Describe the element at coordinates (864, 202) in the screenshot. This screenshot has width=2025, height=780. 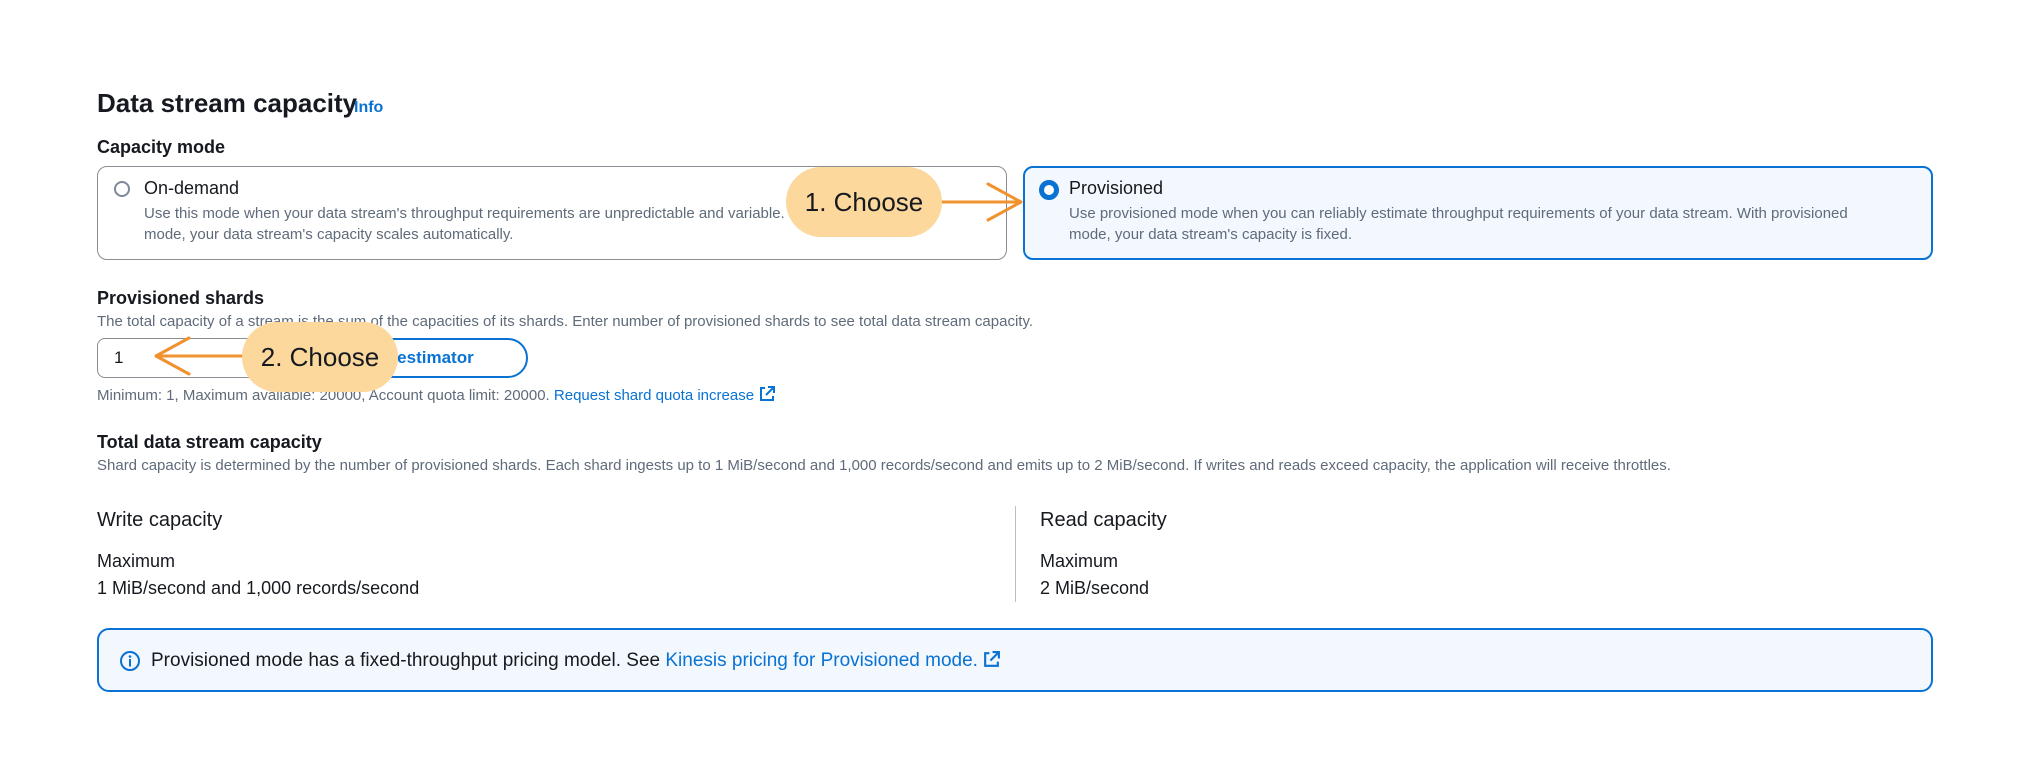
I see `step1-callout: 1. Choose` at that location.